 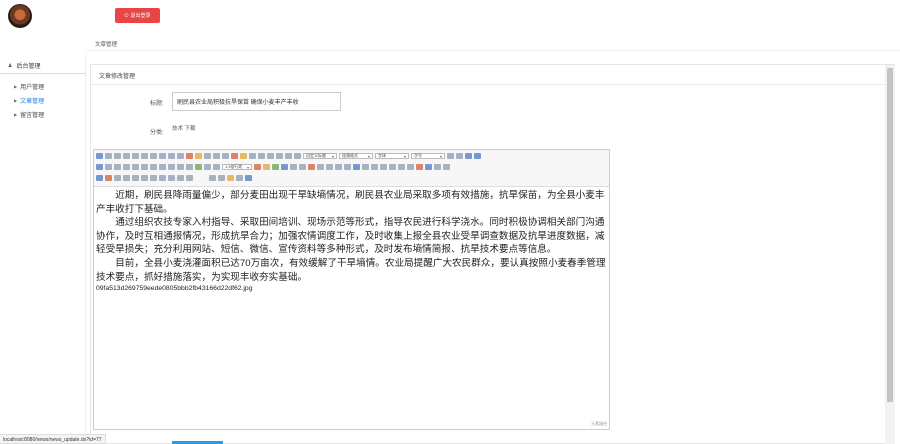 I want to click on scrawl-icon, so click(x=275, y=167).